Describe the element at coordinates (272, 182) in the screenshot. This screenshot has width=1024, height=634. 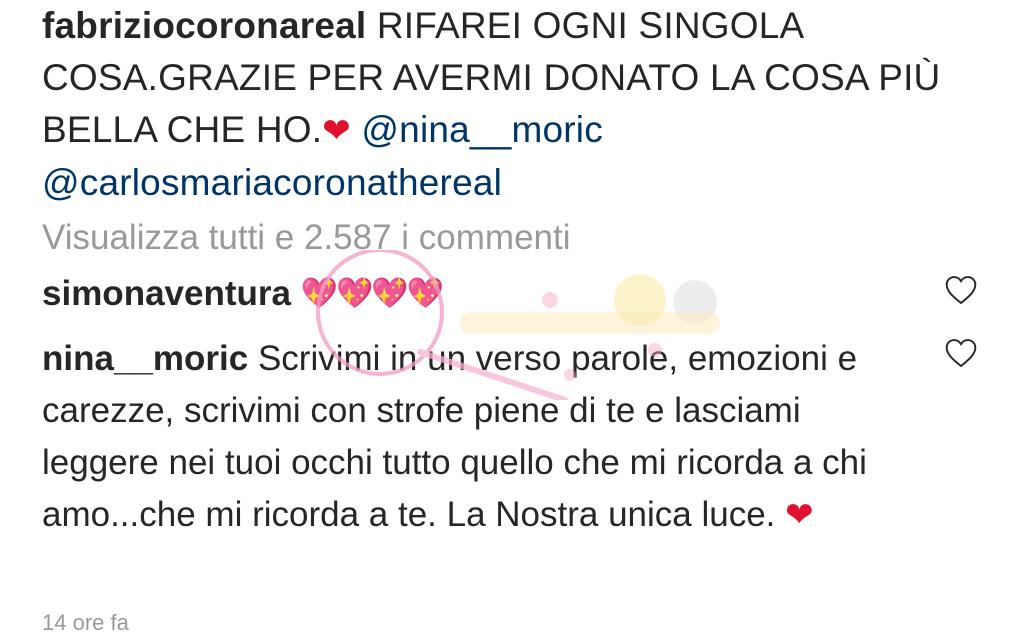
I see `mention-link: @carlosmariacoronathereal` at that location.